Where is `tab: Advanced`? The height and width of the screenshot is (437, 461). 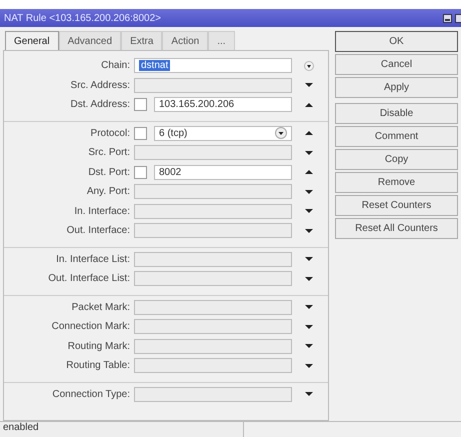 tab: Advanced is located at coordinates (90, 40).